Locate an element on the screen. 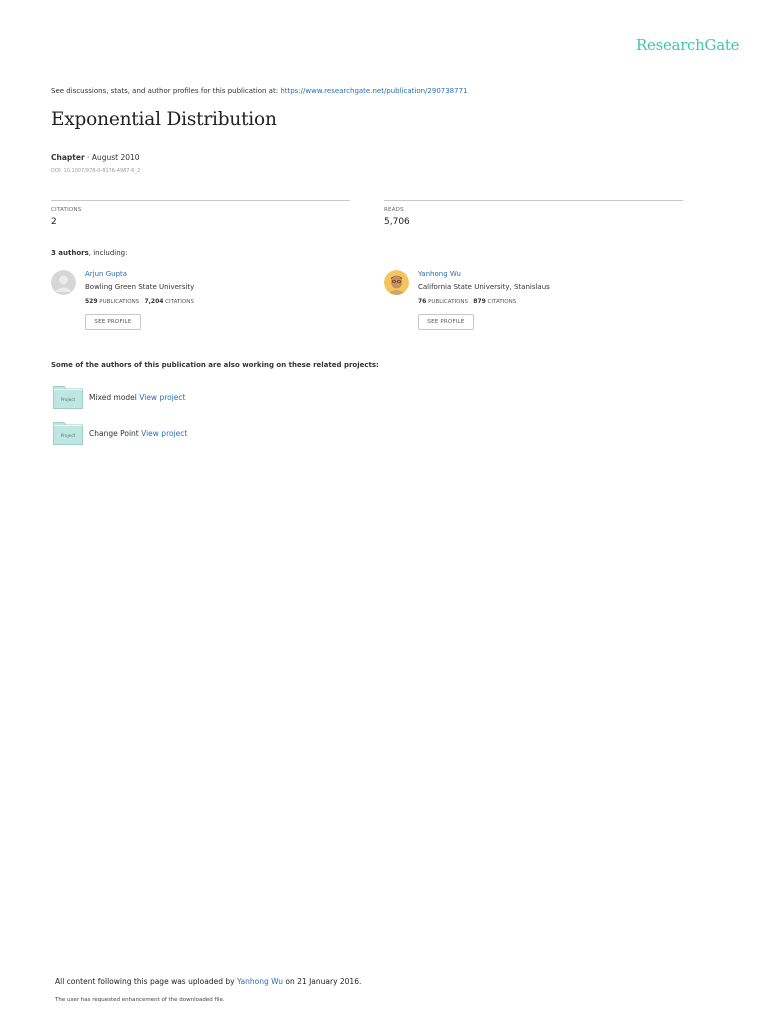 The width and height of the screenshot is (768, 1024). project-item: Mixed model View project is located at coordinates (137, 397).